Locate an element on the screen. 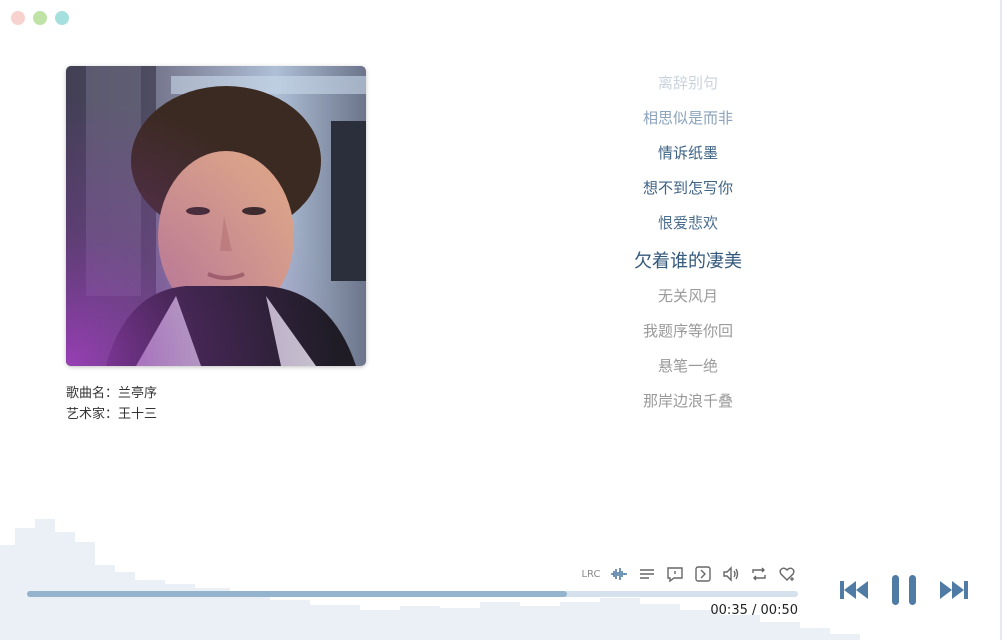 The height and width of the screenshot is (640, 1002). player-toolbar: LRC is located at coordinates (689, 574).